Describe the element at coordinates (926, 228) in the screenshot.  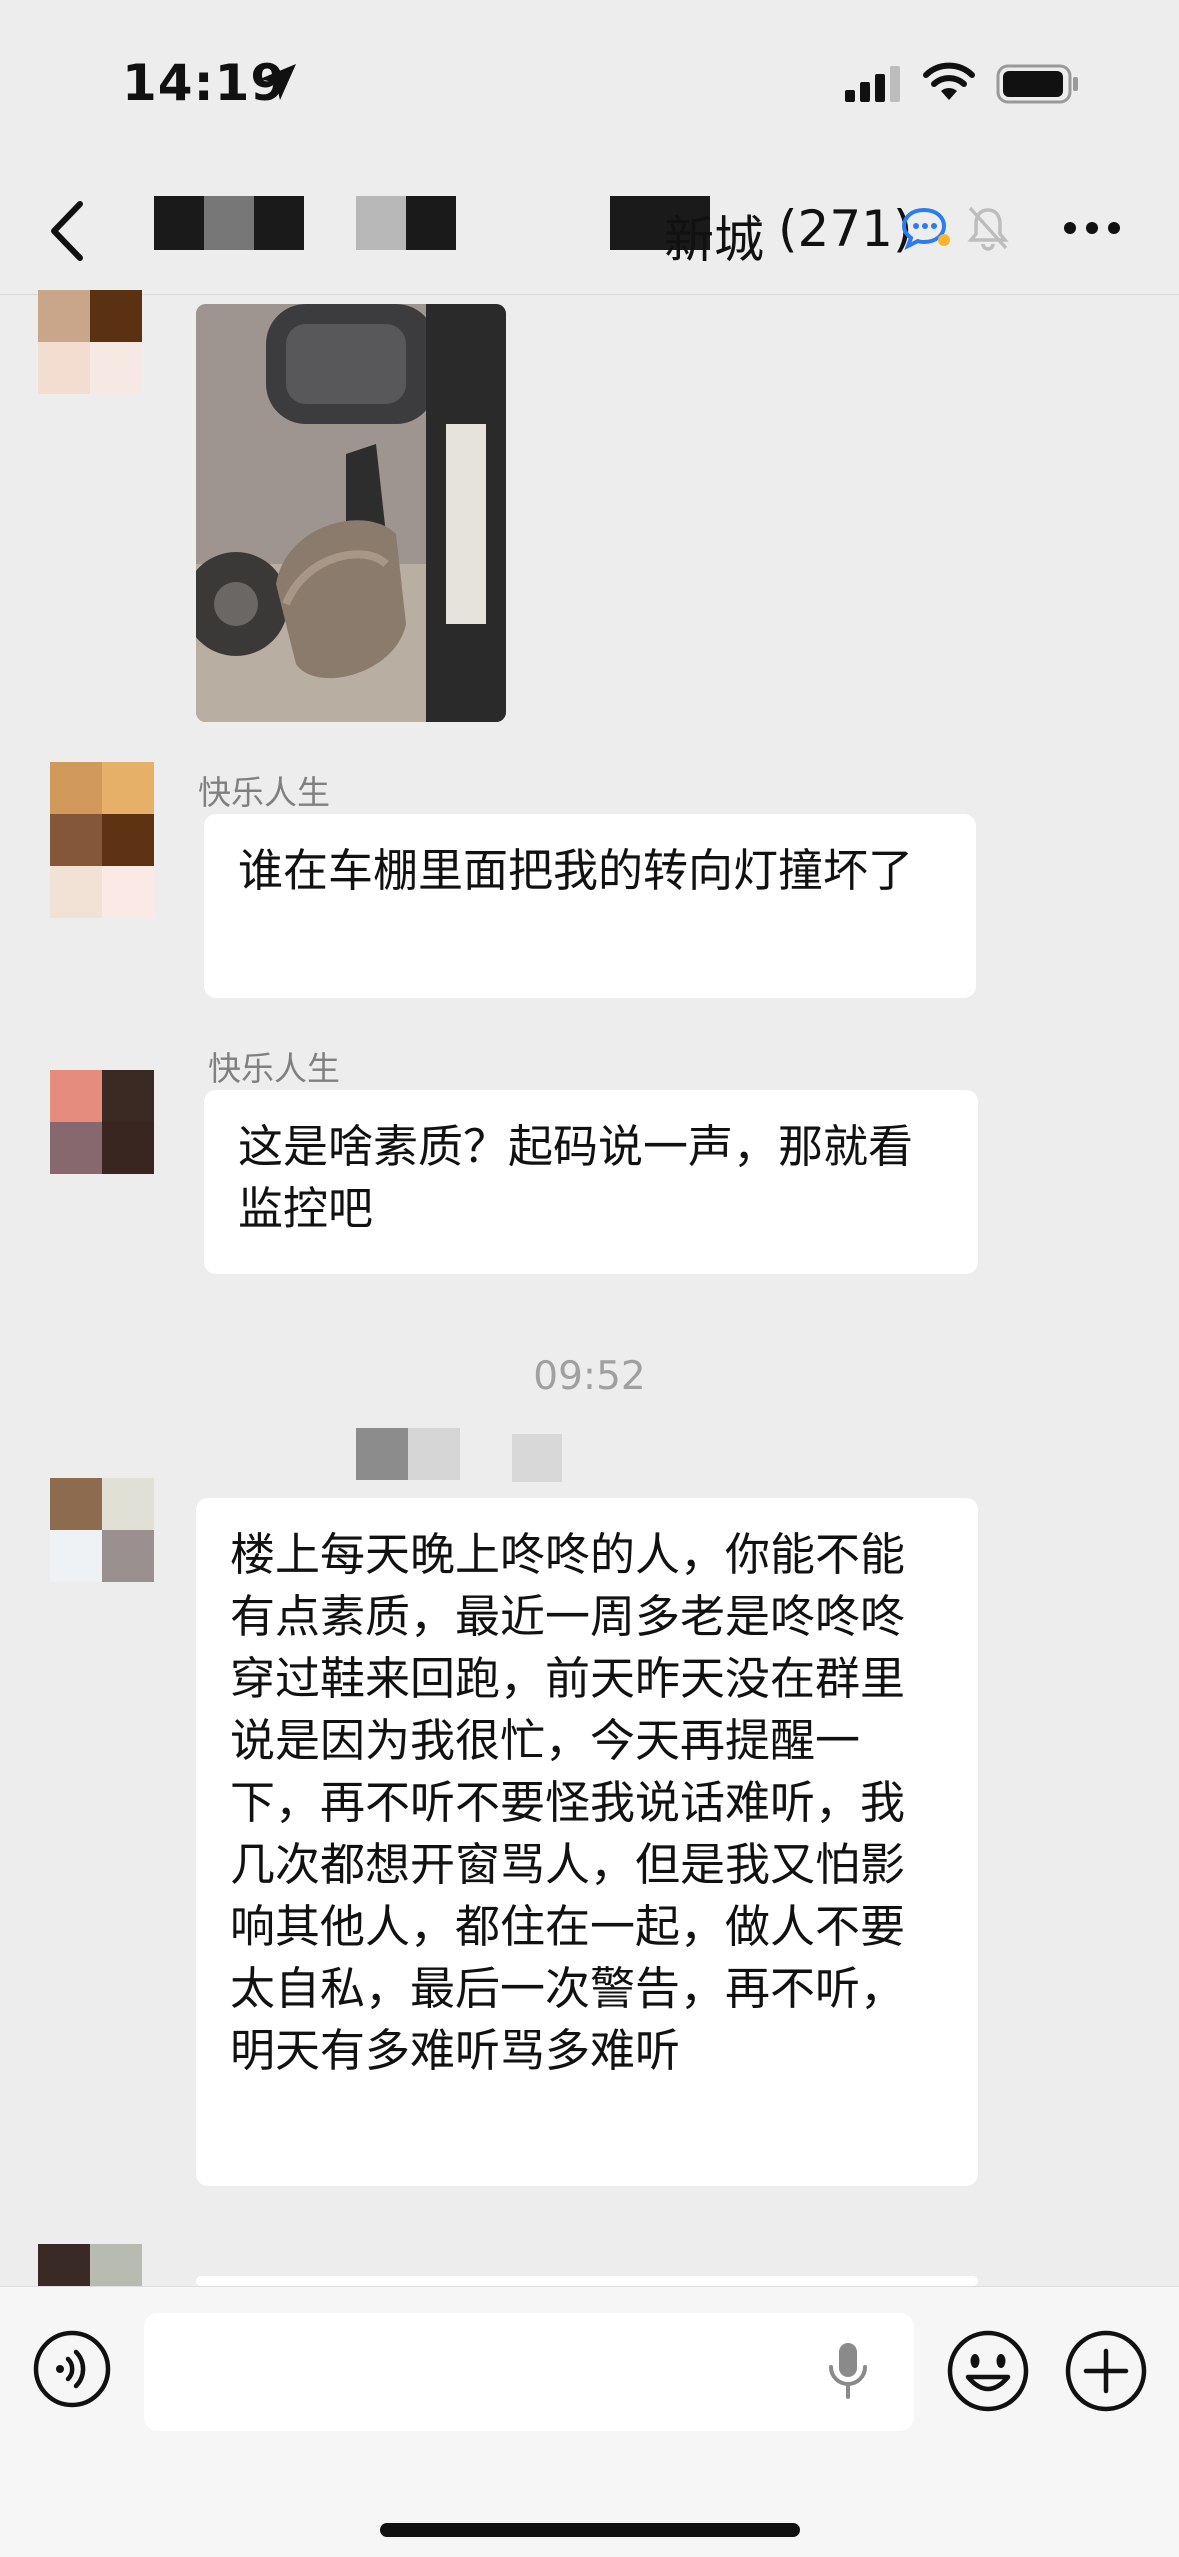
I see `chat-bubble-icon` at that location.